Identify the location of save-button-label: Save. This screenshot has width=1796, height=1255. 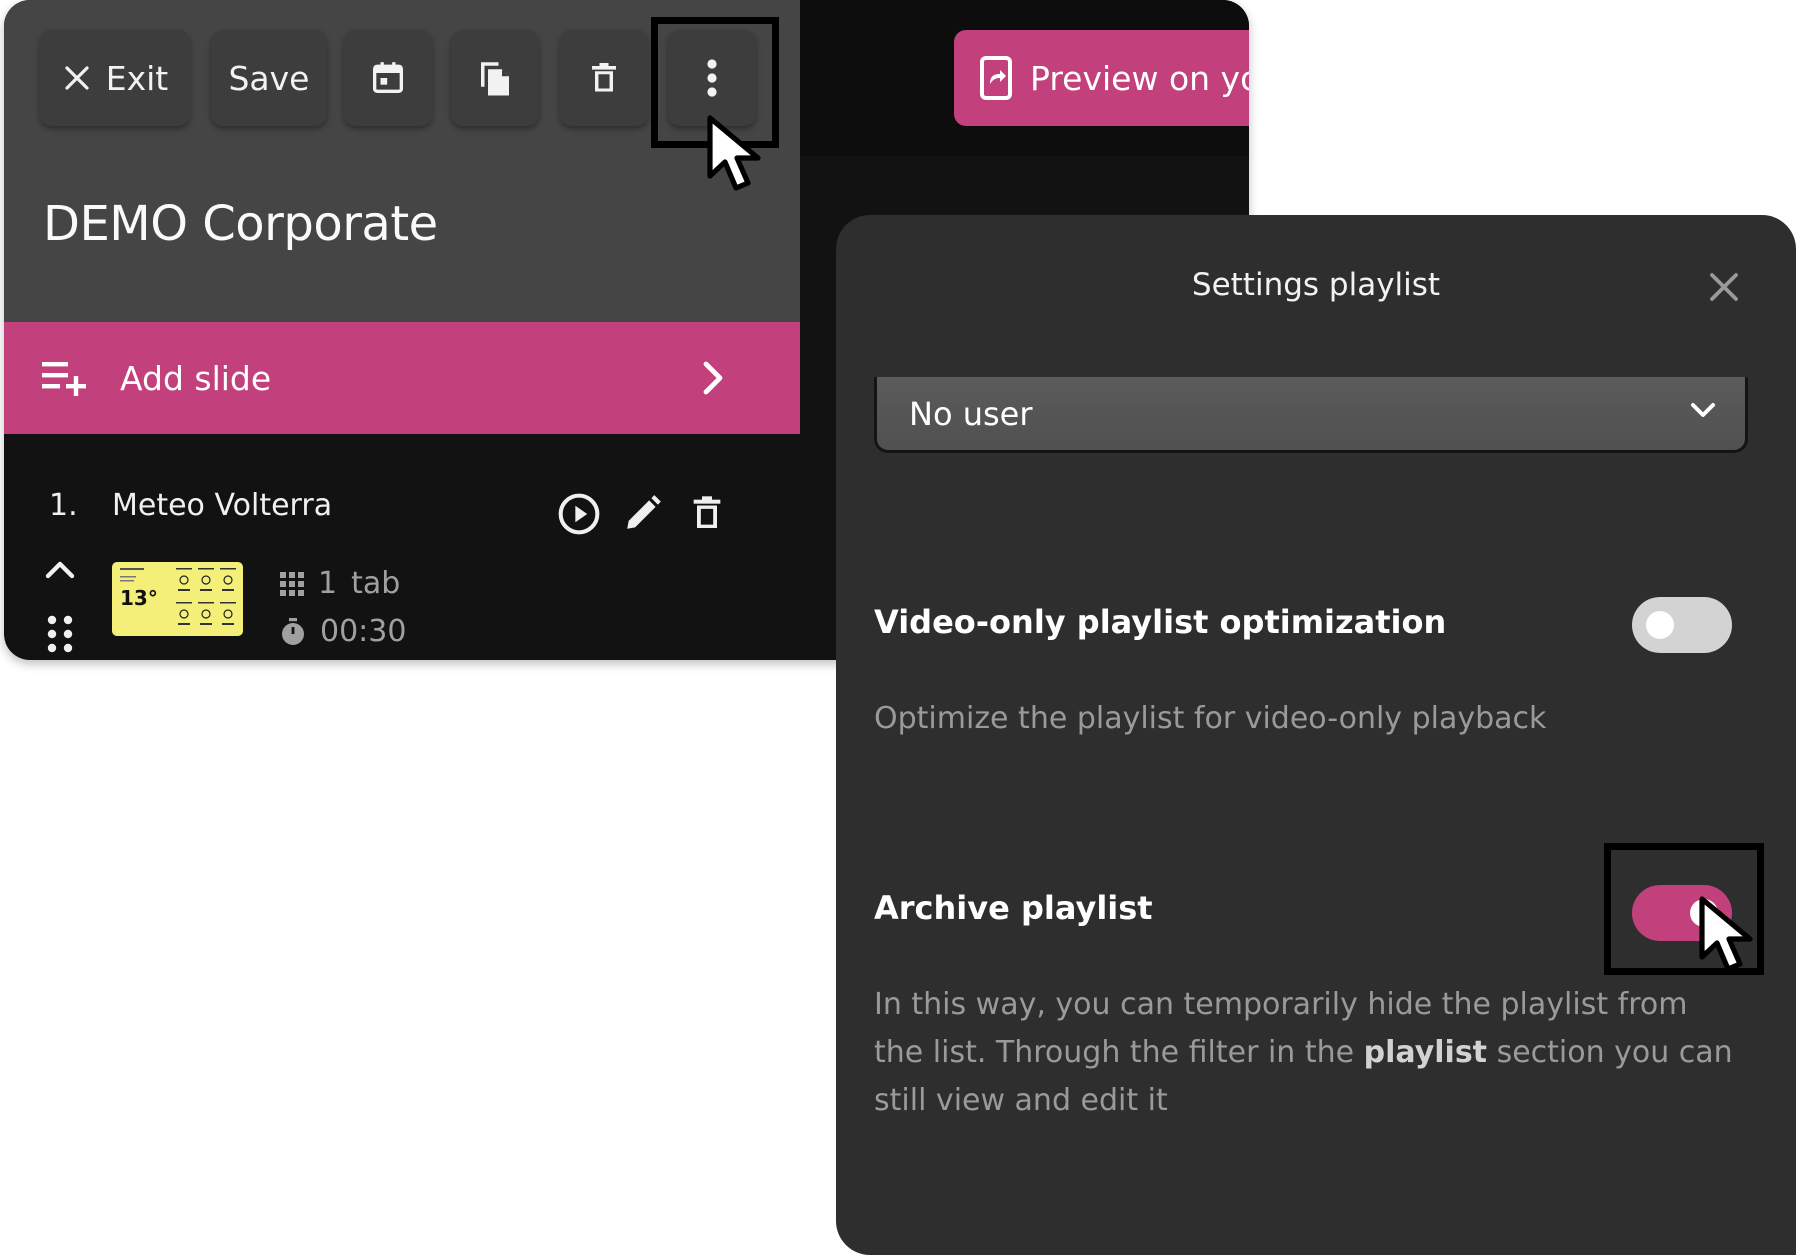
(269, 78).